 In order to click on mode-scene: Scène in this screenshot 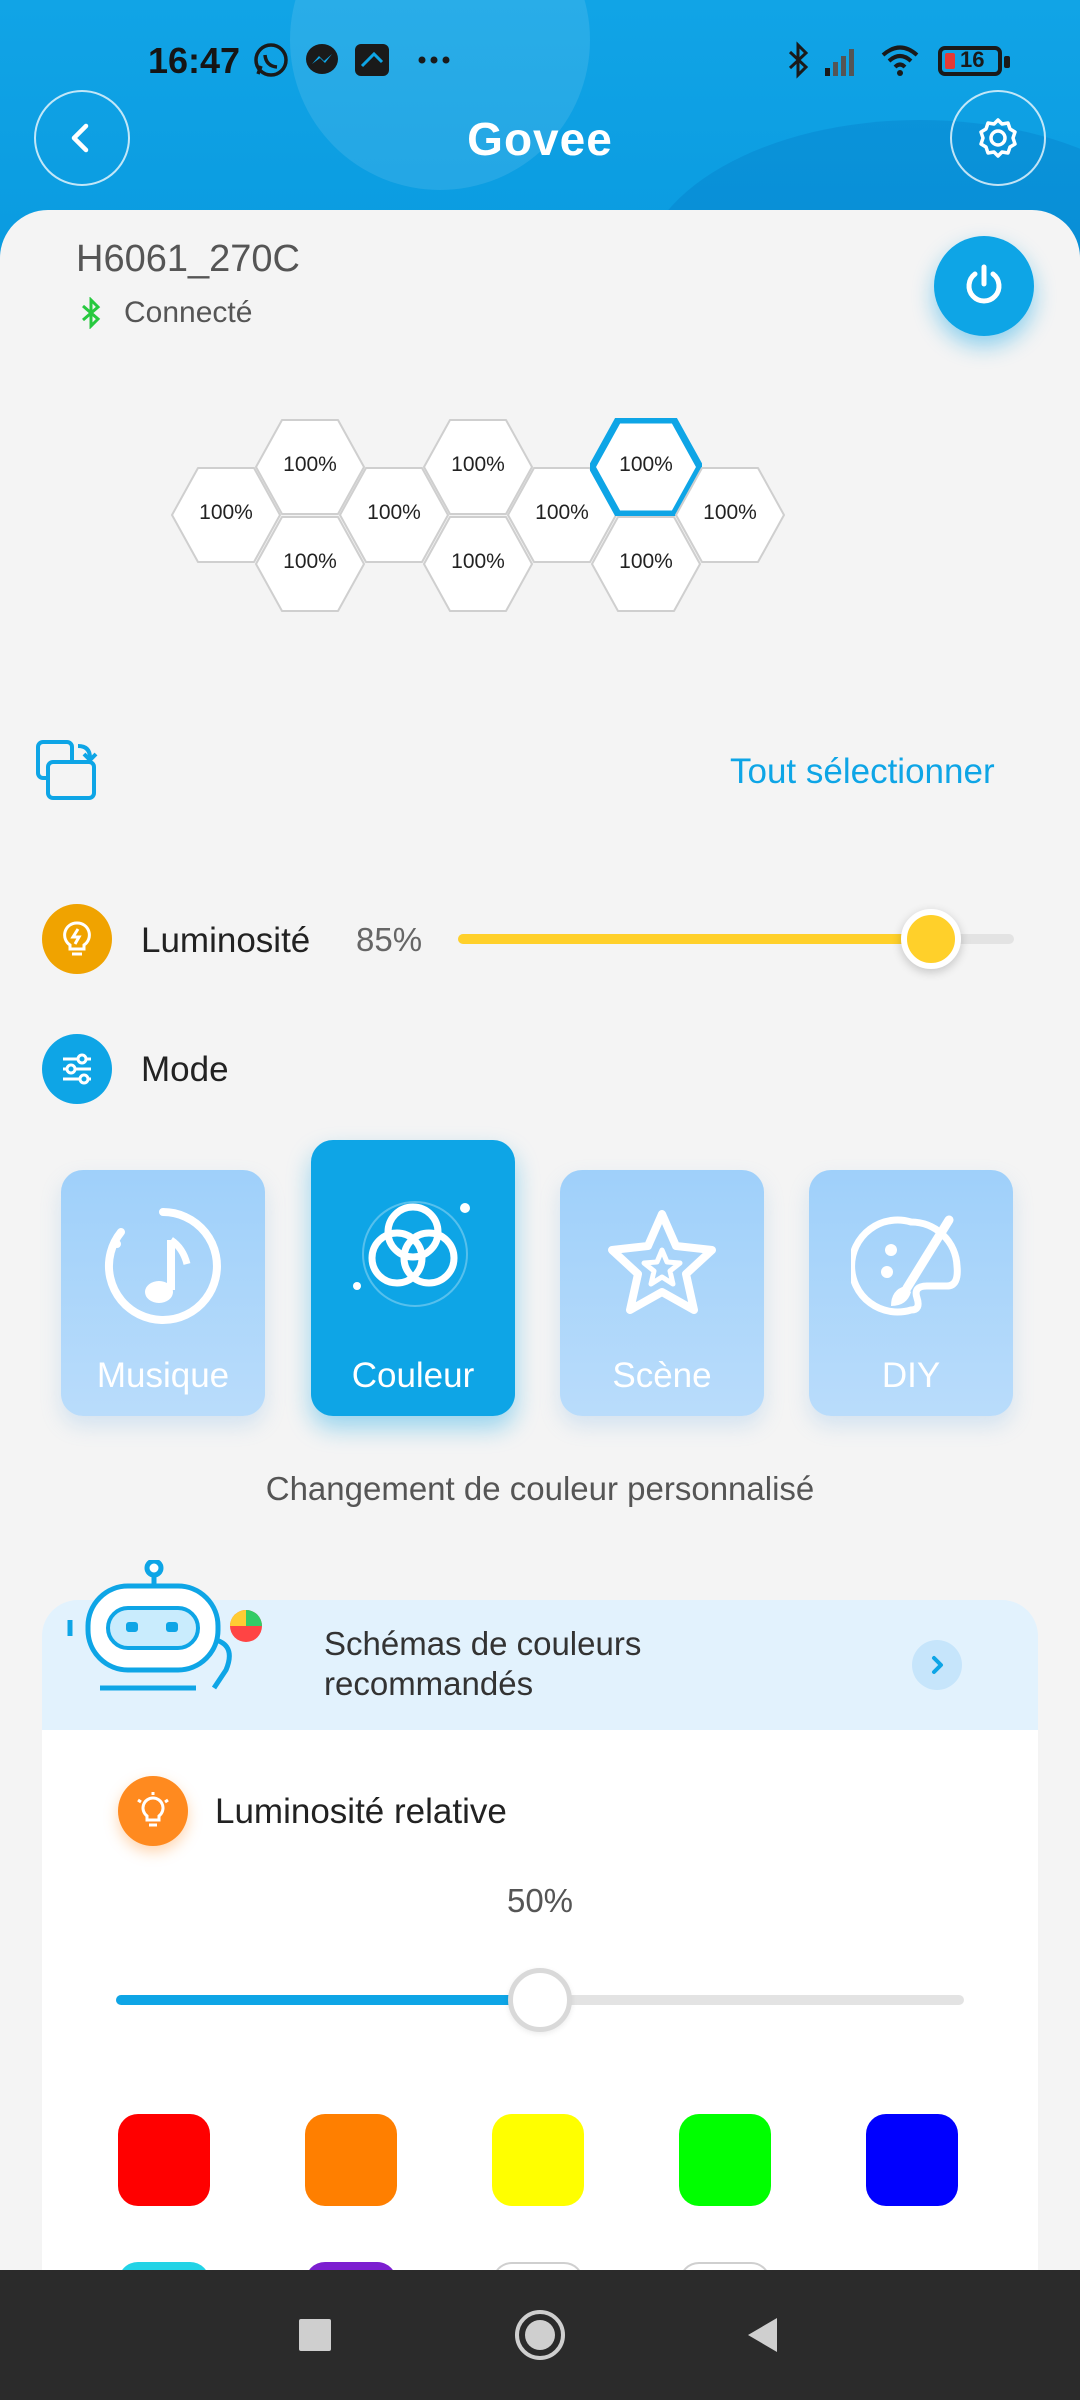, I will do `click(662, 1293)`.